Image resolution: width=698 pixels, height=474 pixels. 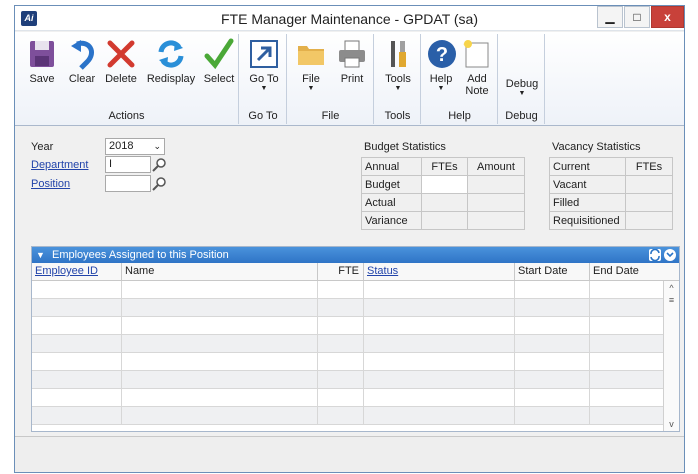 What do you see at coordinates (522, 93) in the screenshot?
I see `chevron-down-icon: ▼` at bounding box center [522, 93].